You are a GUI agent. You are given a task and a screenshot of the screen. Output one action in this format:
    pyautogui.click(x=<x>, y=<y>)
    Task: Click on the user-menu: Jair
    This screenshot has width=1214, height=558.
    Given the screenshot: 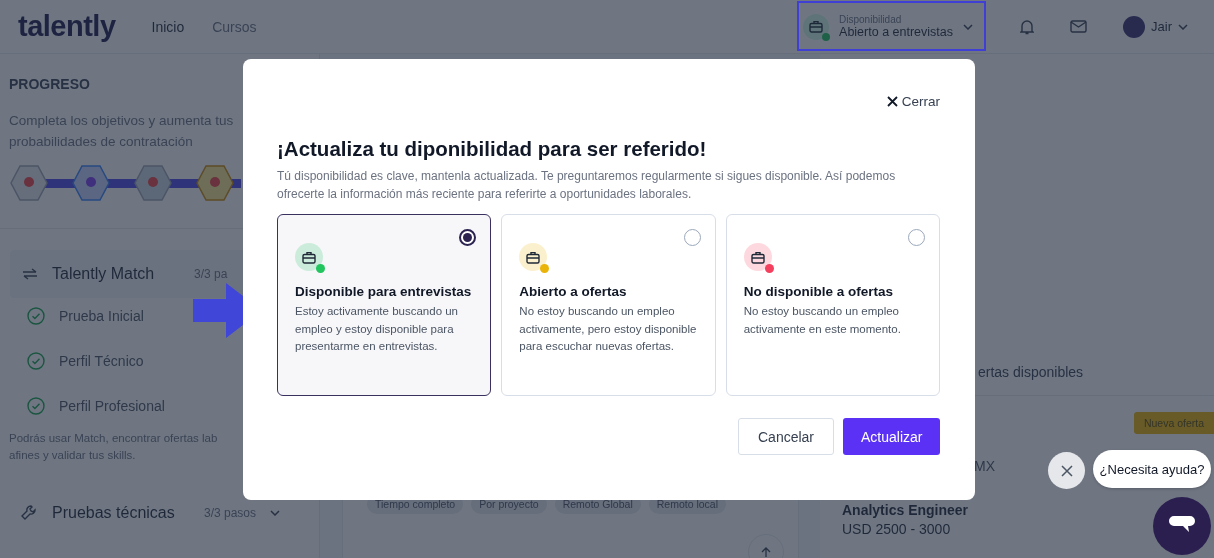 What is the action you would take?
    pyautogui.click(x=1155, y=26)
    